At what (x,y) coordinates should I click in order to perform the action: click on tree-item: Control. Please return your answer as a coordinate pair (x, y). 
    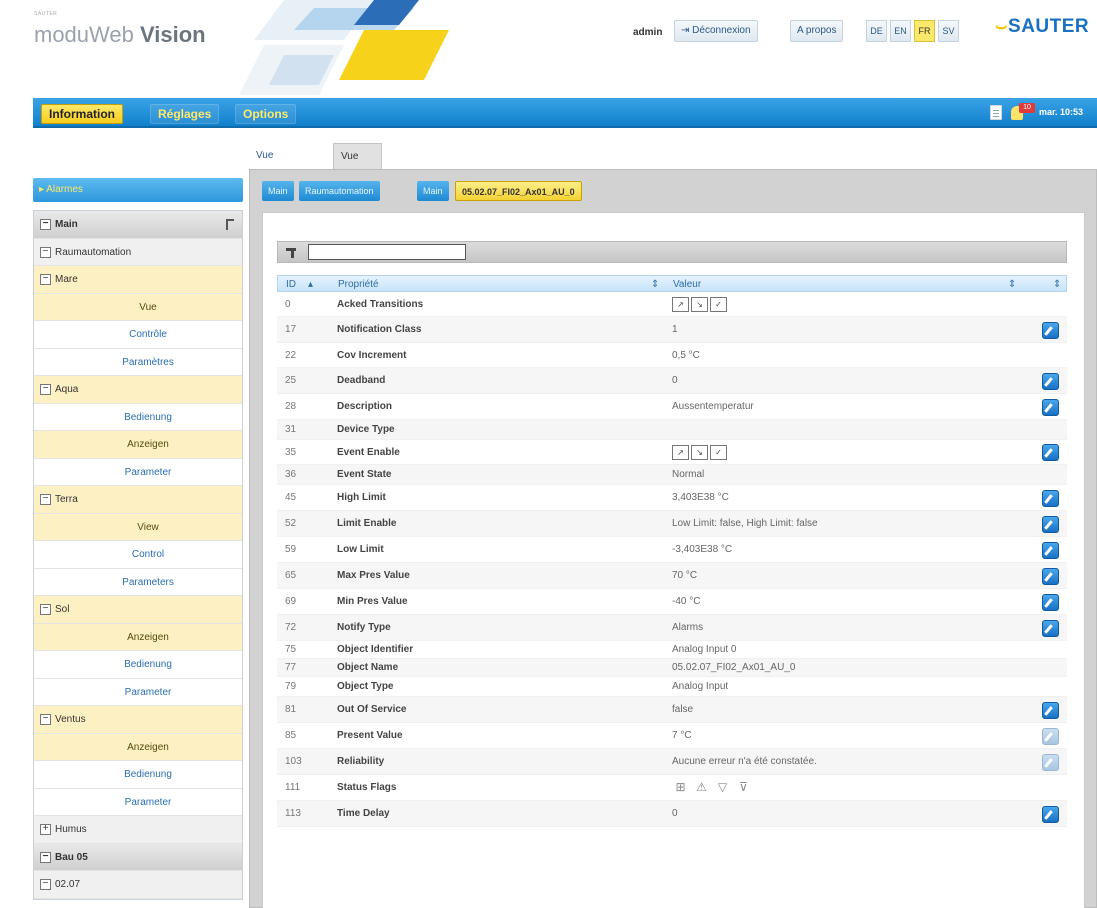
    Looking at the image, I should click on (138, 555).